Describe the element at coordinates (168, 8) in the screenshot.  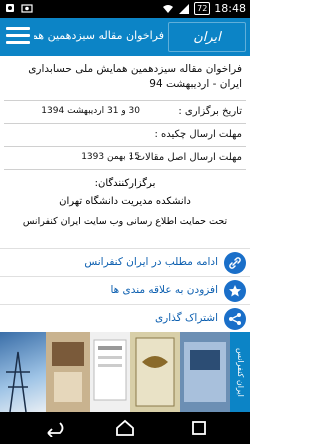
I see `wifi-icon` at that location.